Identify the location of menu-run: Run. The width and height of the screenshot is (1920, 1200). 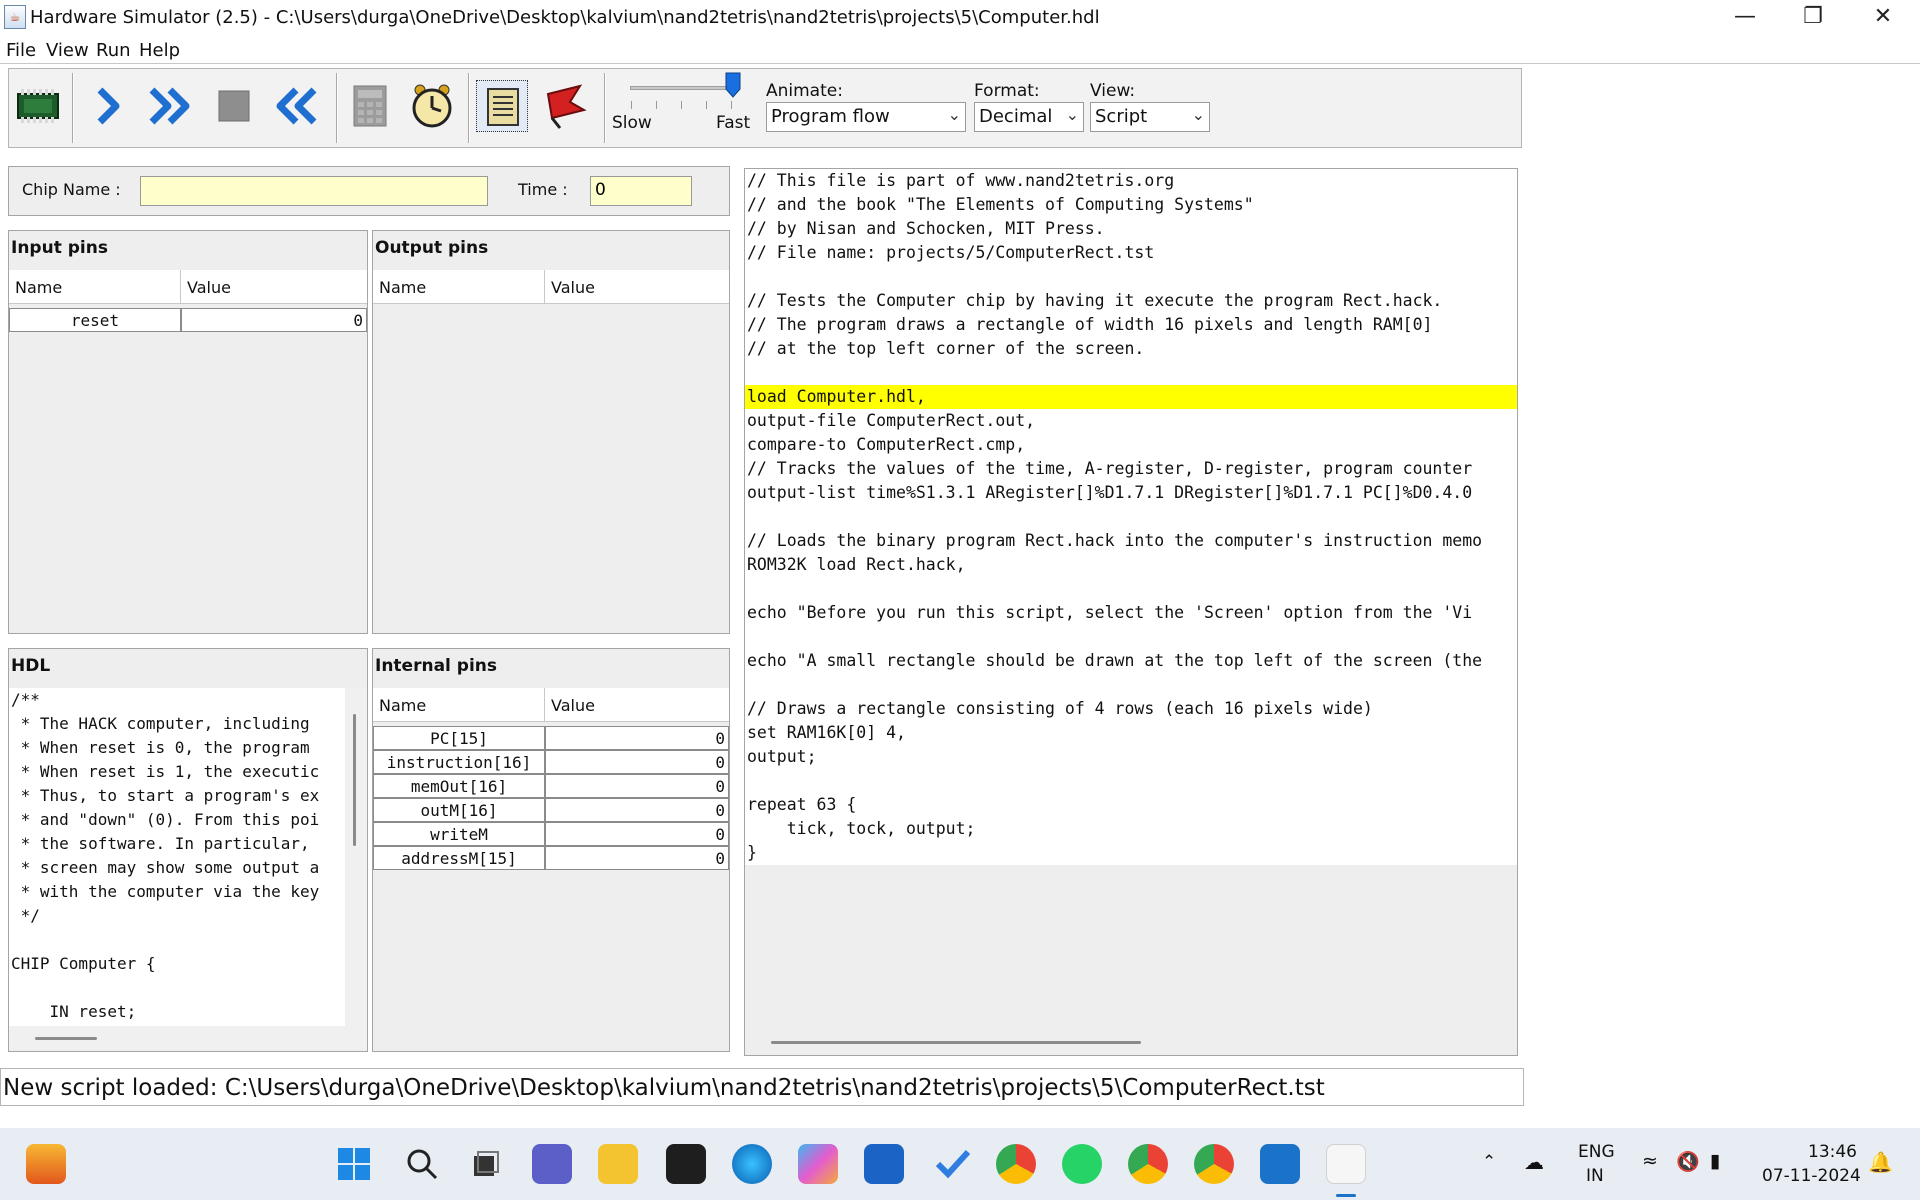
(113, 50).